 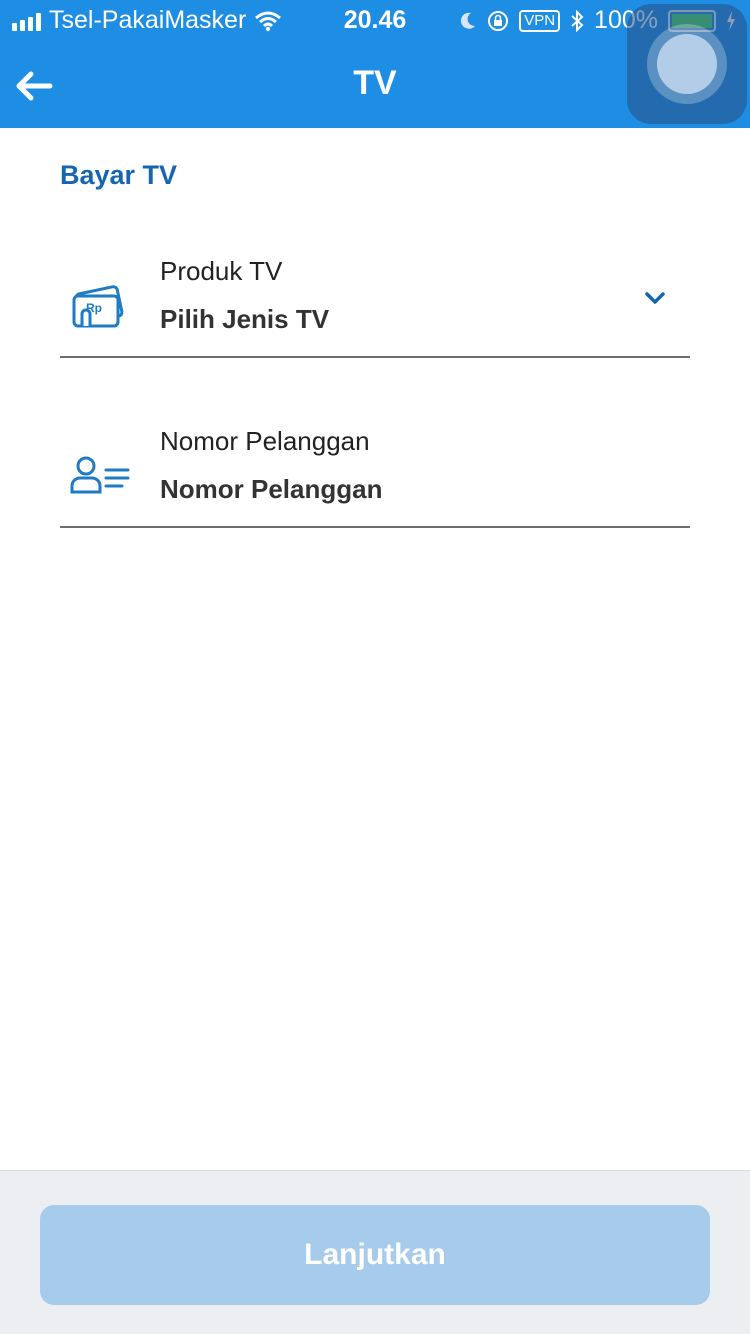 I want to click on customer-number-input: Nomor Pelanggan, so click(x=271, y=489).